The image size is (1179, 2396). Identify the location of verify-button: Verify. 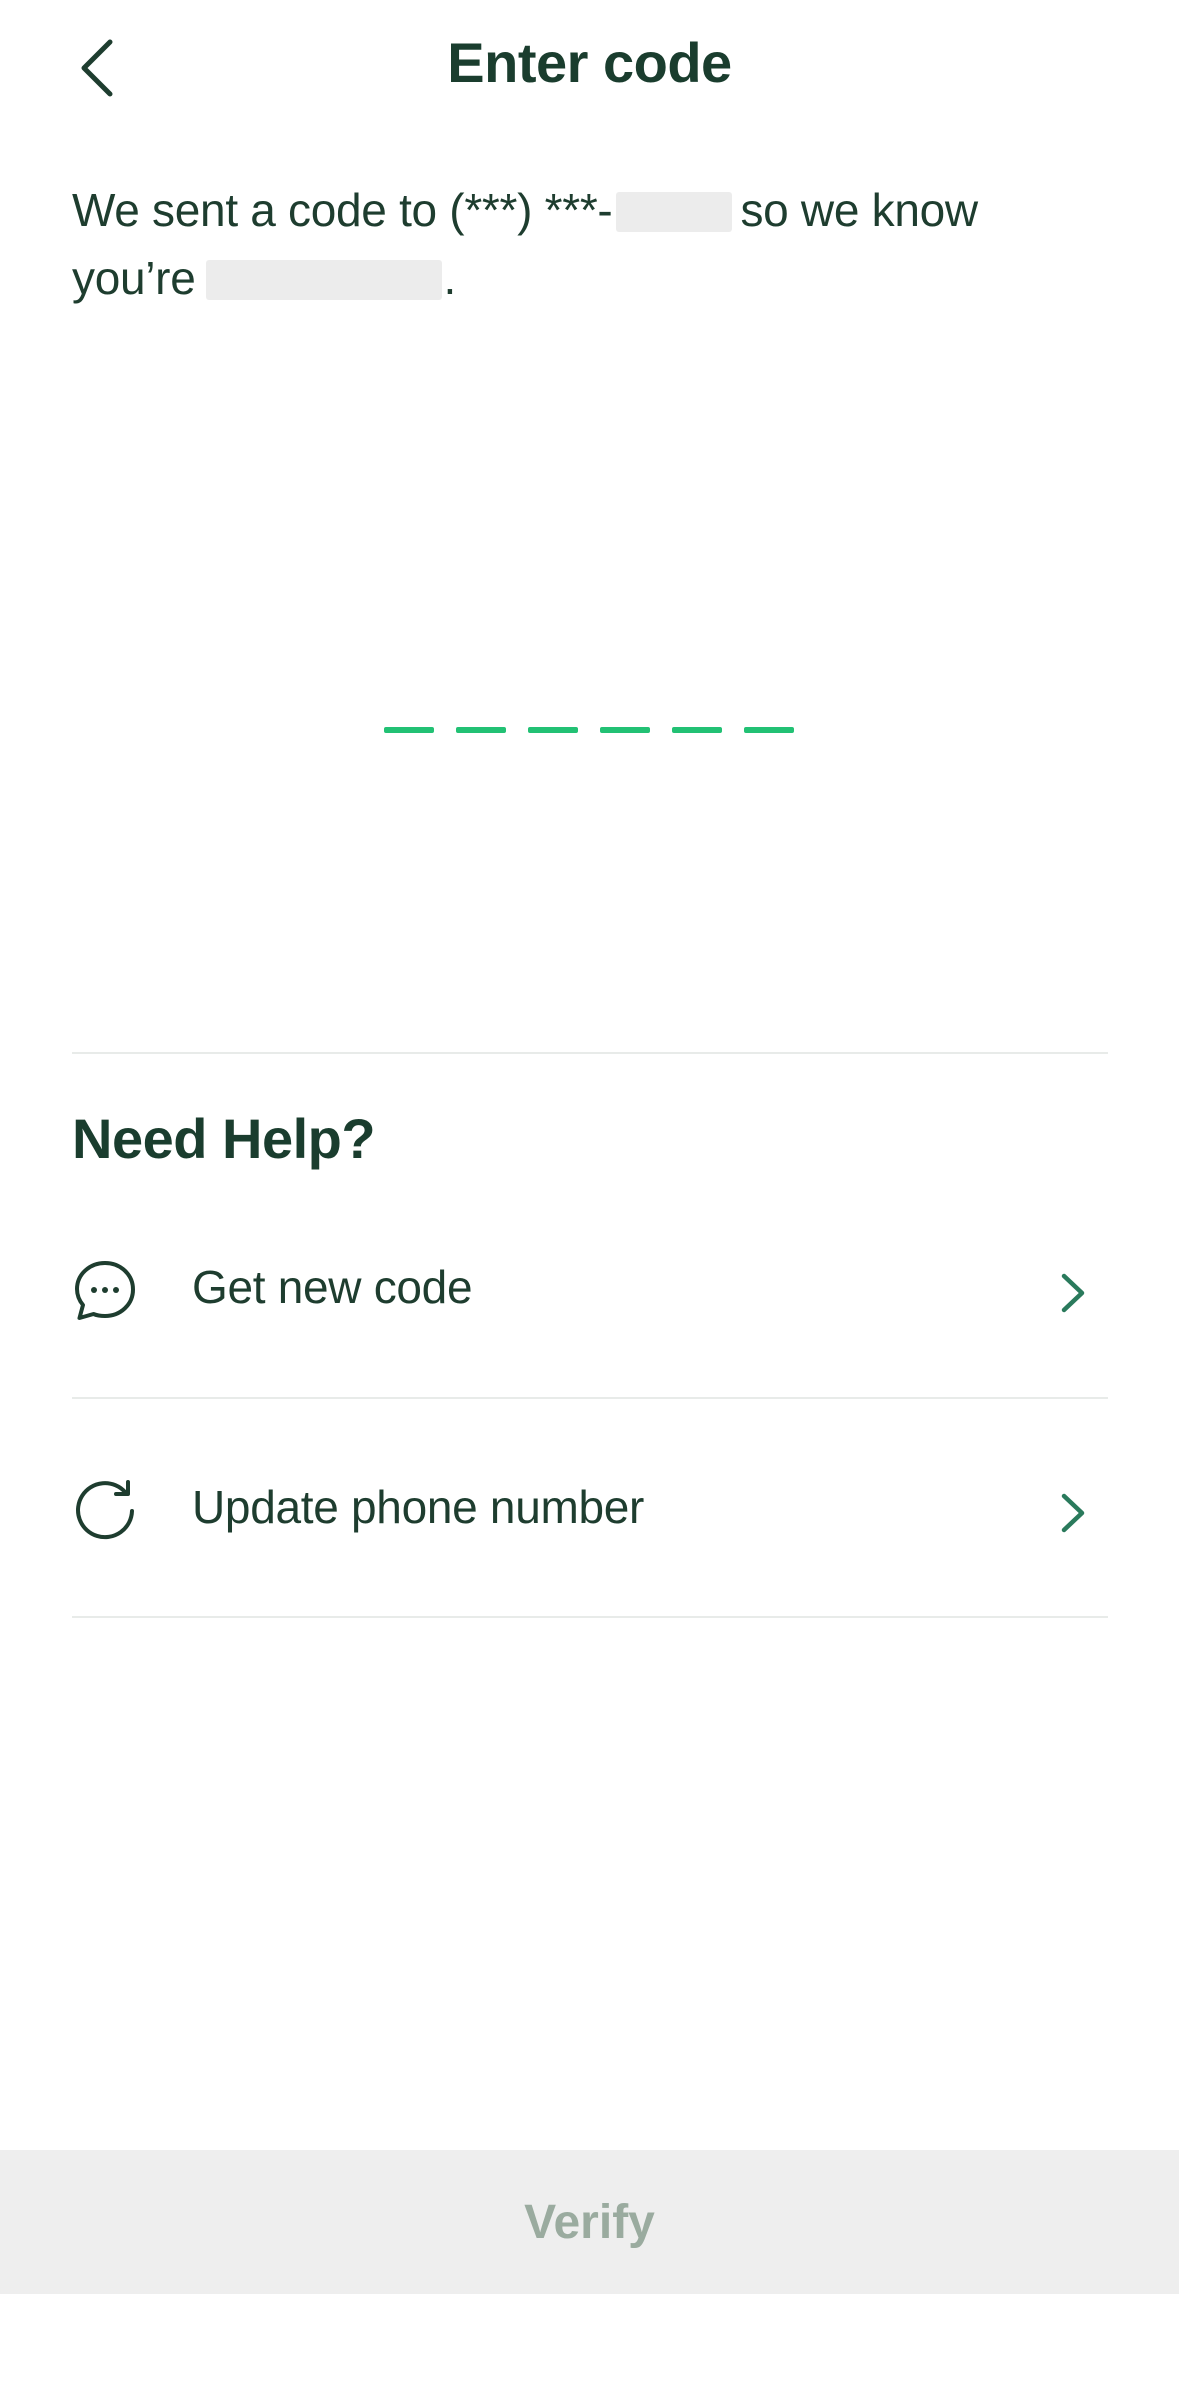
(589, 2222).